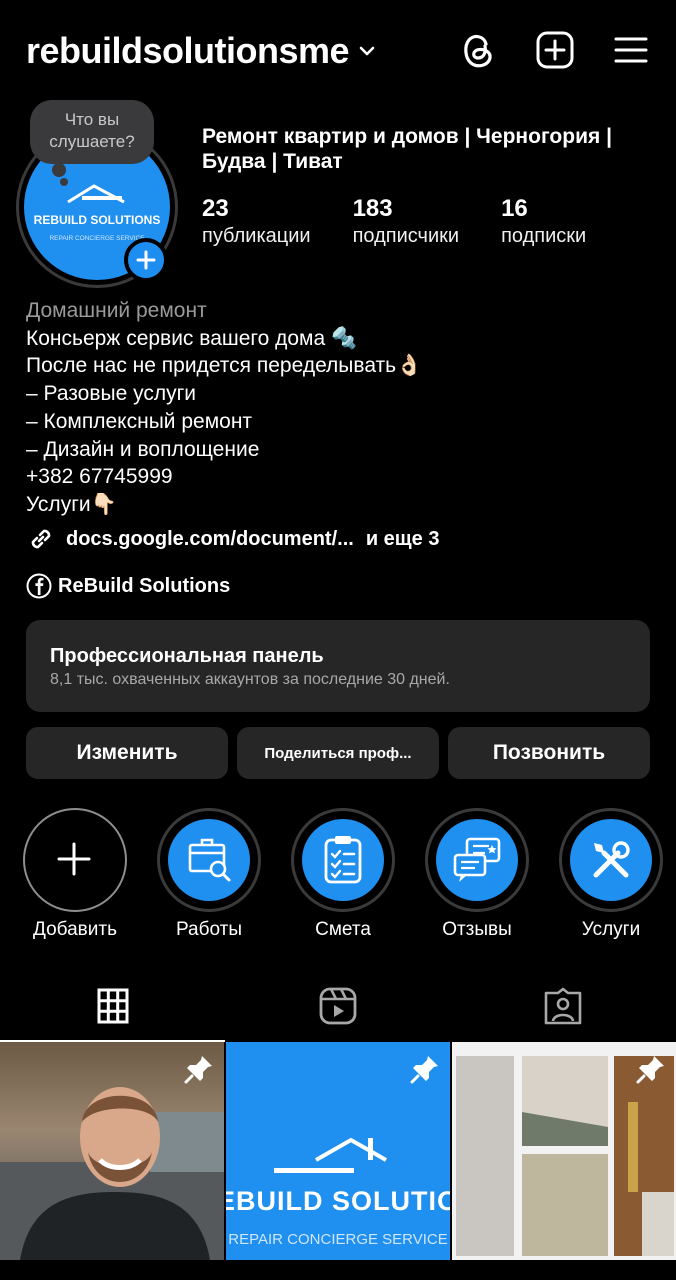  I want to click on grid-icon, so click(113, 1006).